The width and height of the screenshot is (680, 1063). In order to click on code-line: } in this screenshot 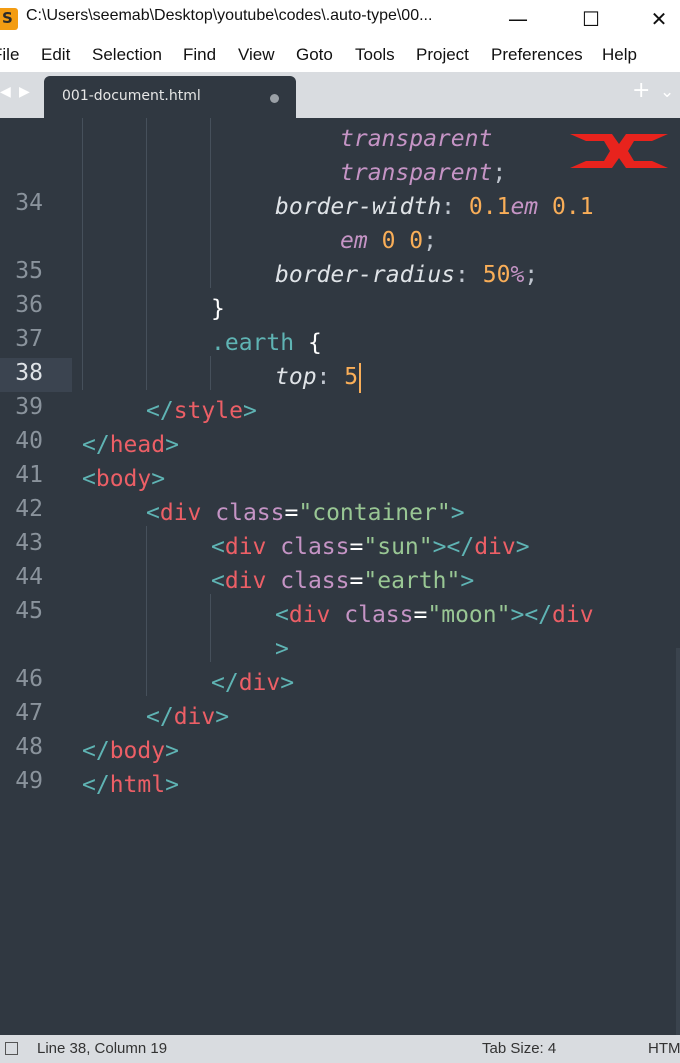, I will do `click(218, 309)`.